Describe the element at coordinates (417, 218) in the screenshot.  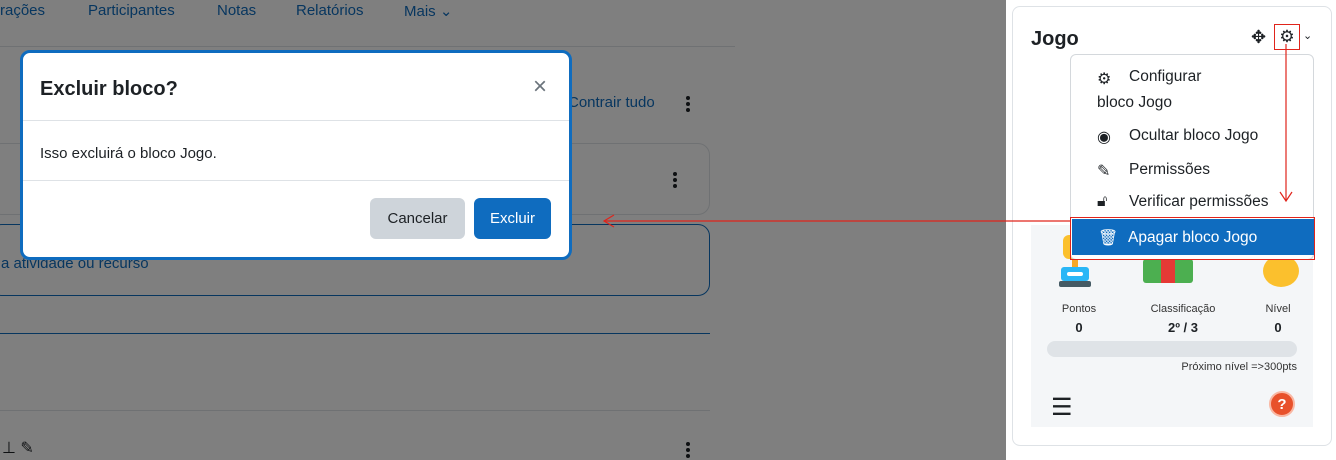
I see `cancel-button: Cancelar` at that location.